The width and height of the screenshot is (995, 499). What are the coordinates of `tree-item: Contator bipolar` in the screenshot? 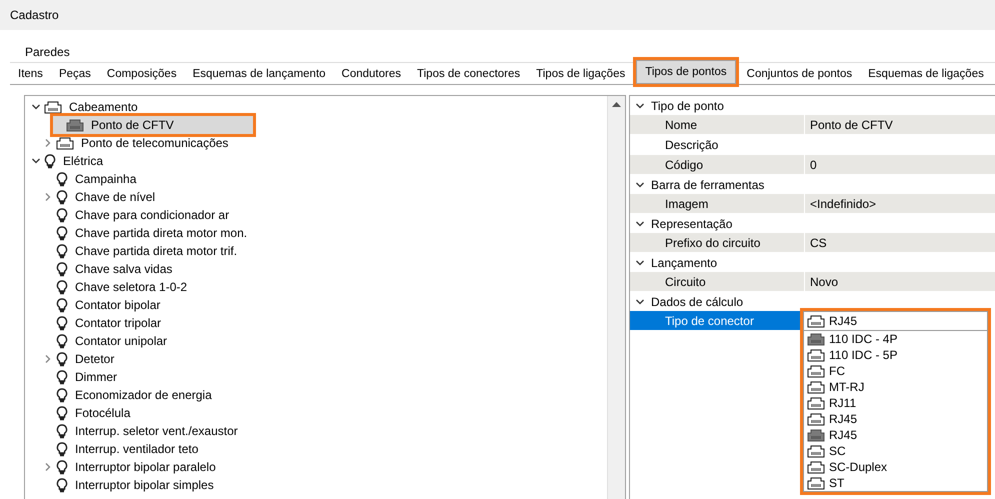 It's located at (316, 305).